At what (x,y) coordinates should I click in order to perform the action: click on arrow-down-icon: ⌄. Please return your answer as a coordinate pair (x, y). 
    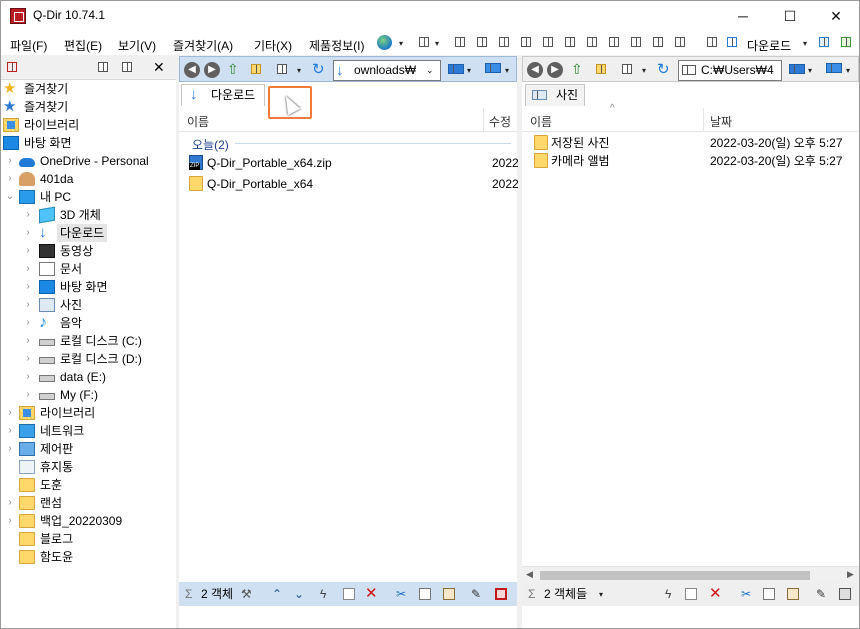
    Looking at the image, I should click on (299, 594).